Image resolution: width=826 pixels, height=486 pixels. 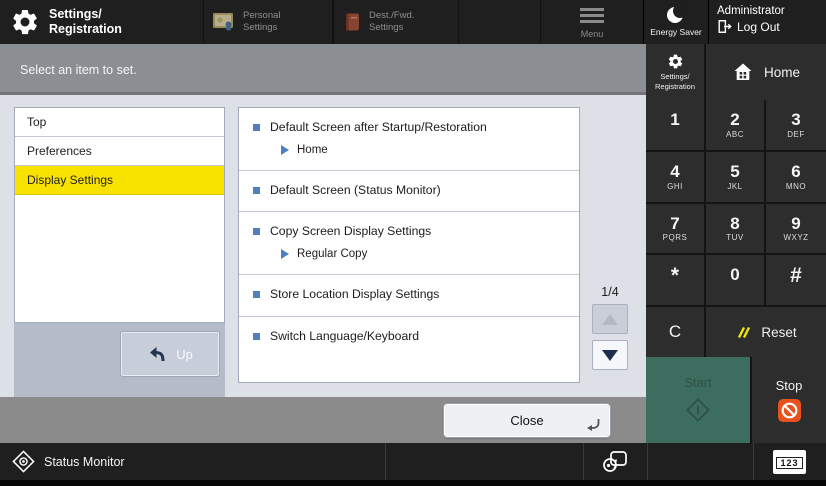 I want to click on status-bar: Status Monitor 123, so click(x=413, y=461).